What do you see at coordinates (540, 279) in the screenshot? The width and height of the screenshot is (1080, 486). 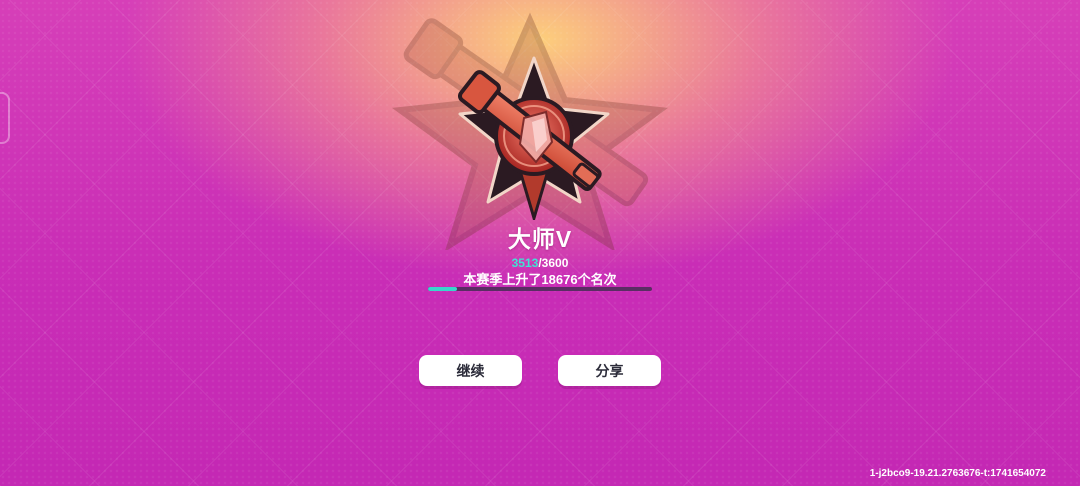 I see `season-rank-change-text: 本赛季上升了18676个名次` at bounding box center [540, 279].